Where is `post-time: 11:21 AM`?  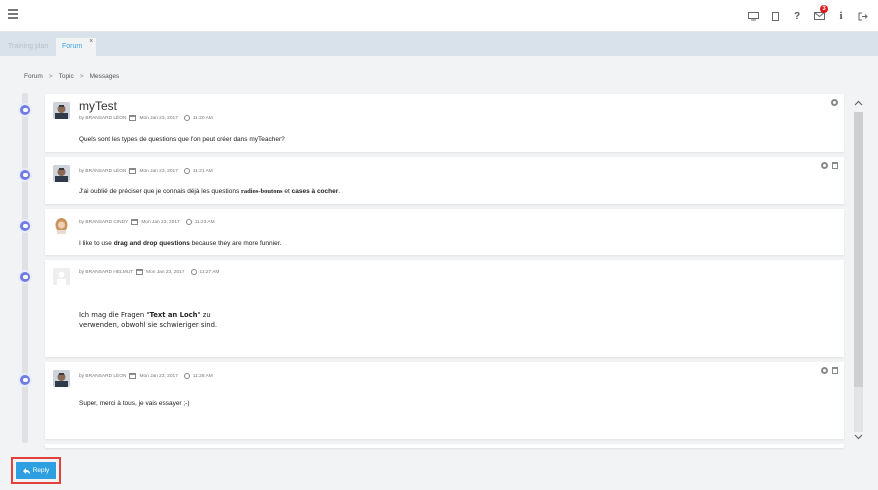
post-time: 11:21 AM is located at coordinates (202, 171).